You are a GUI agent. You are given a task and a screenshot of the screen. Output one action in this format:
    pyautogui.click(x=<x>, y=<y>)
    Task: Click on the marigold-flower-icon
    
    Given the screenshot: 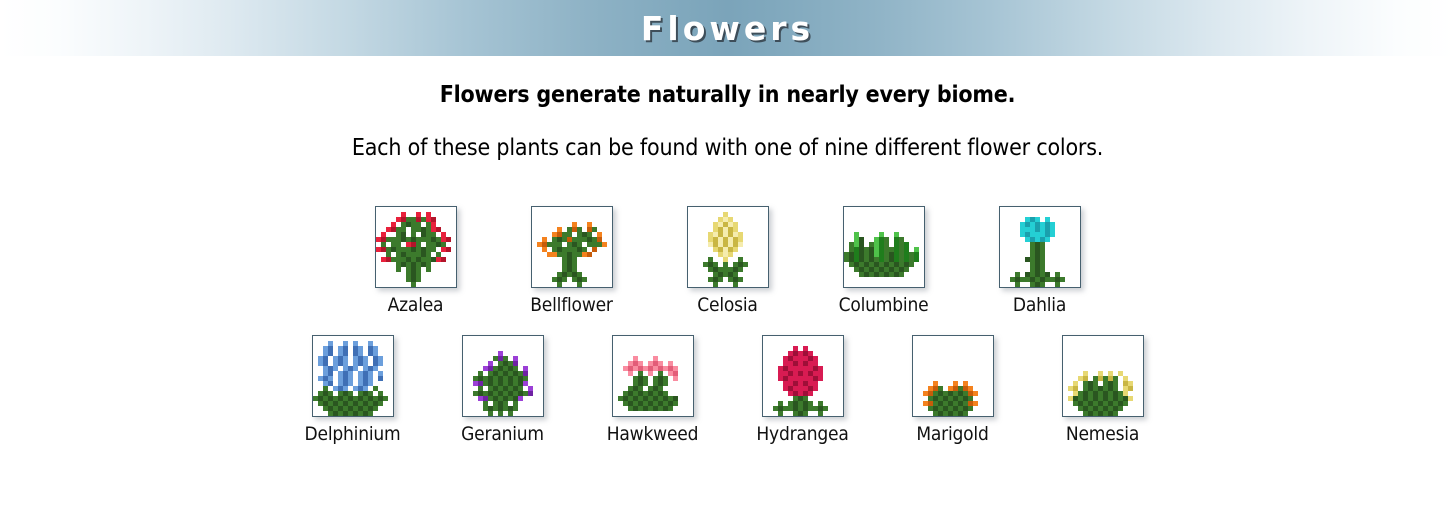 What is the action you would take?
    pyautogui.click(x=952, y=375)
    